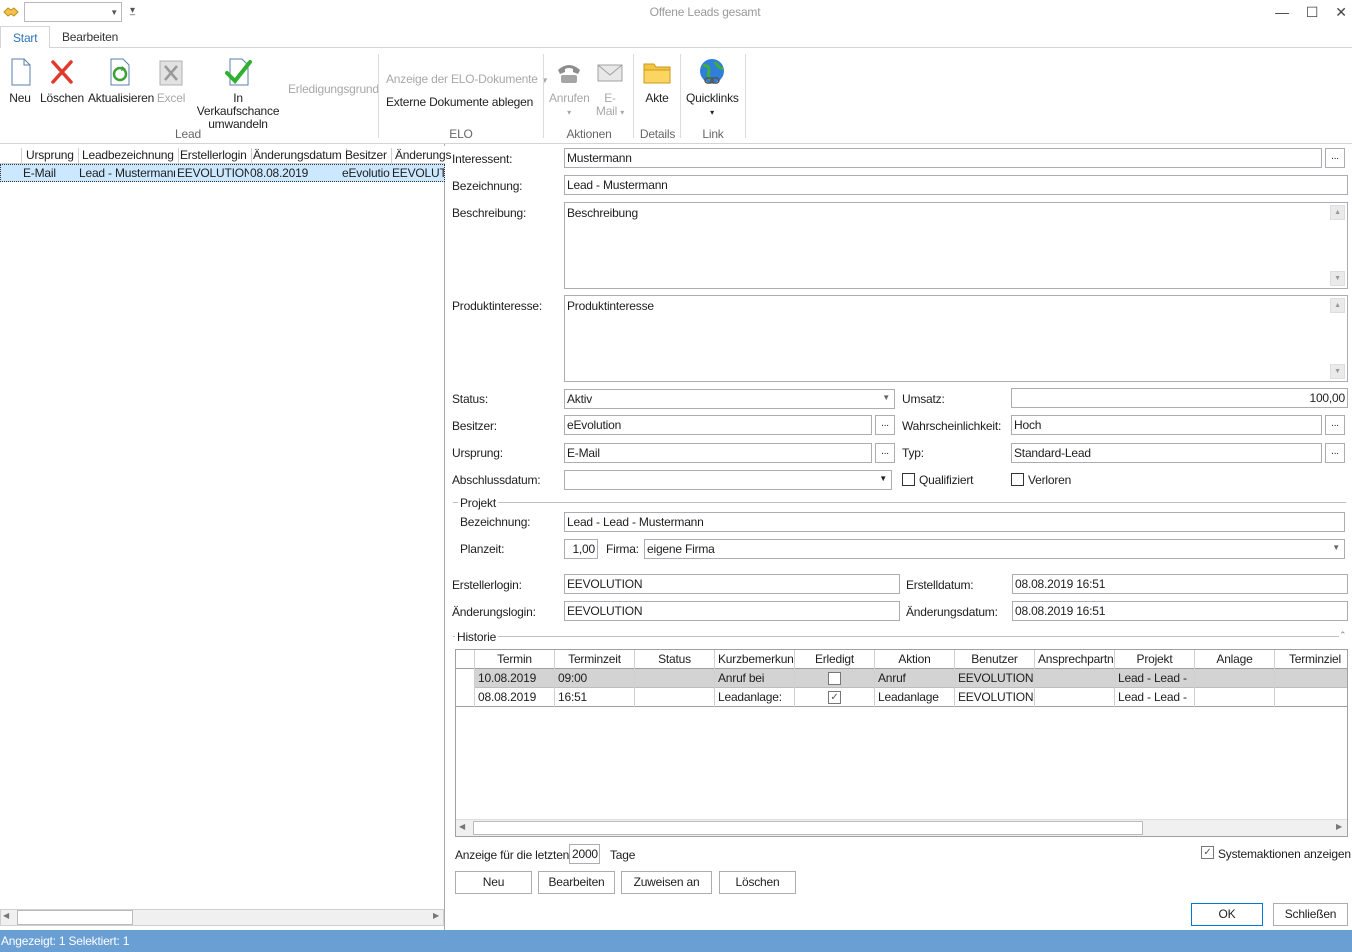 This screenshot has width=1352, height=952. What do you see at coordinates (595, 659) in the screenshot?
I see `column-header-terminzeit: Terminzeit` at bounding box center [595, 659].